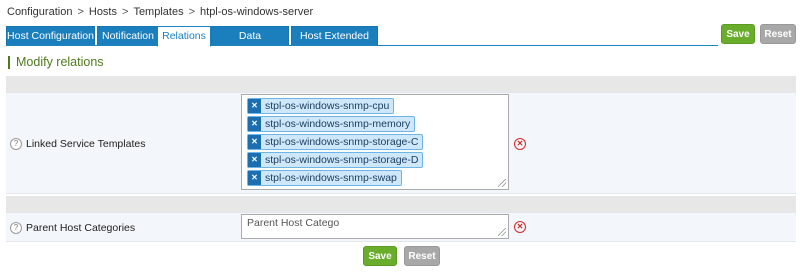 The width and height of the screenshot is (800, 272). I want to click on selected-template-chip: ✕ stpl-os-windows-snmp-cpu, so click(321, 106).